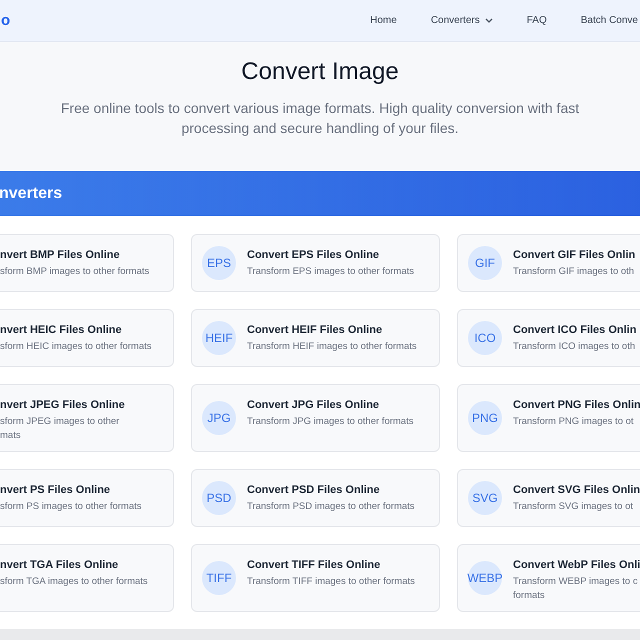 The height and width of the screenshot is (640, 640). I want to click on page-title: Convert Image, so click(320, 72).